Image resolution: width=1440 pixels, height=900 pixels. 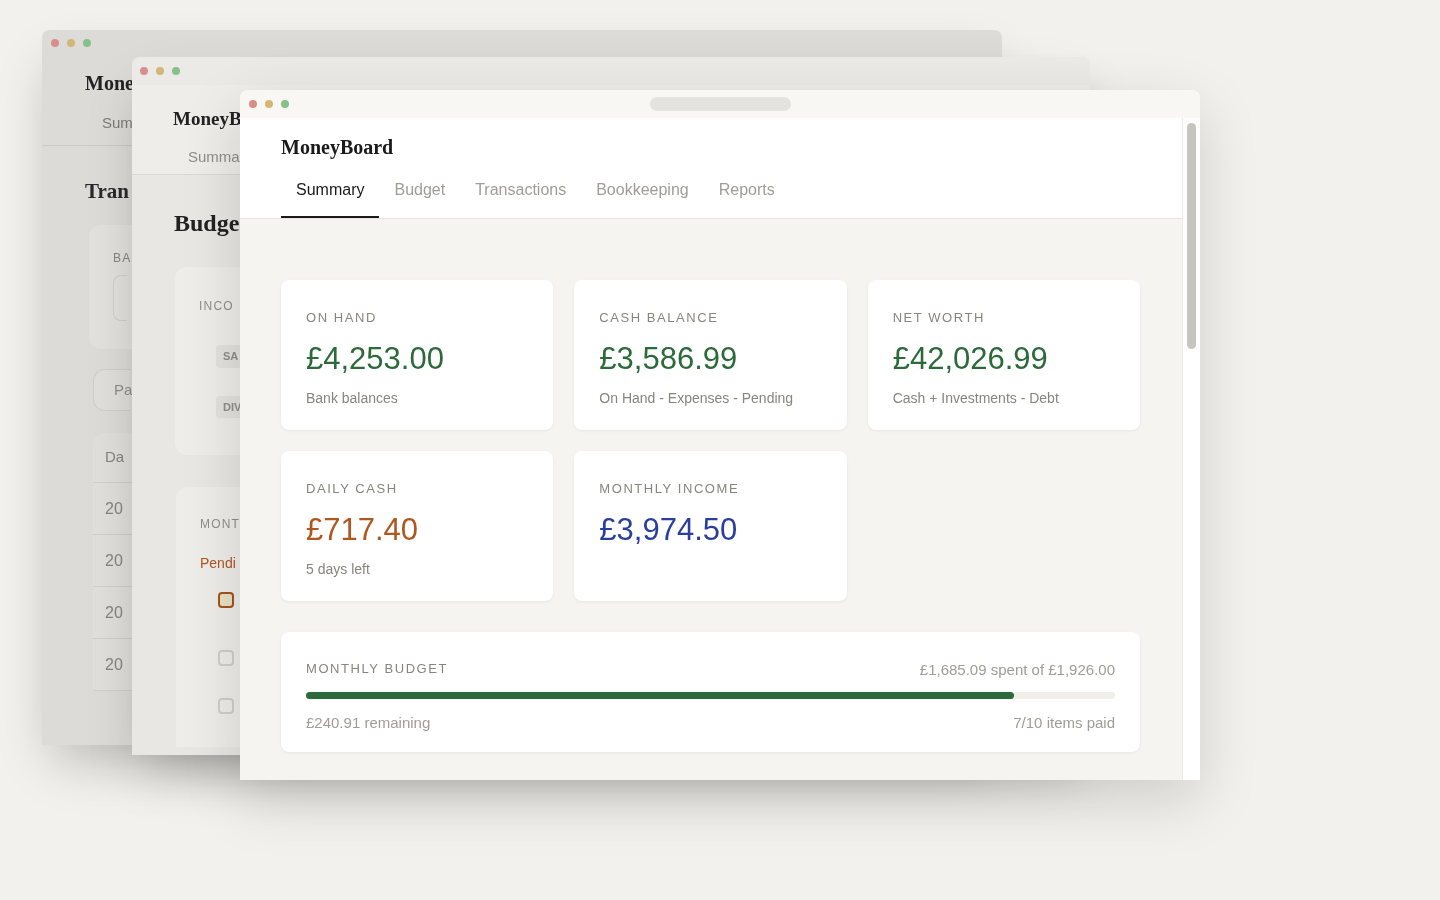 What do you see at coordinates (352, 398) in the screenshot?
I see `stat-note: Bank balances` at bounding box center [352, 398].